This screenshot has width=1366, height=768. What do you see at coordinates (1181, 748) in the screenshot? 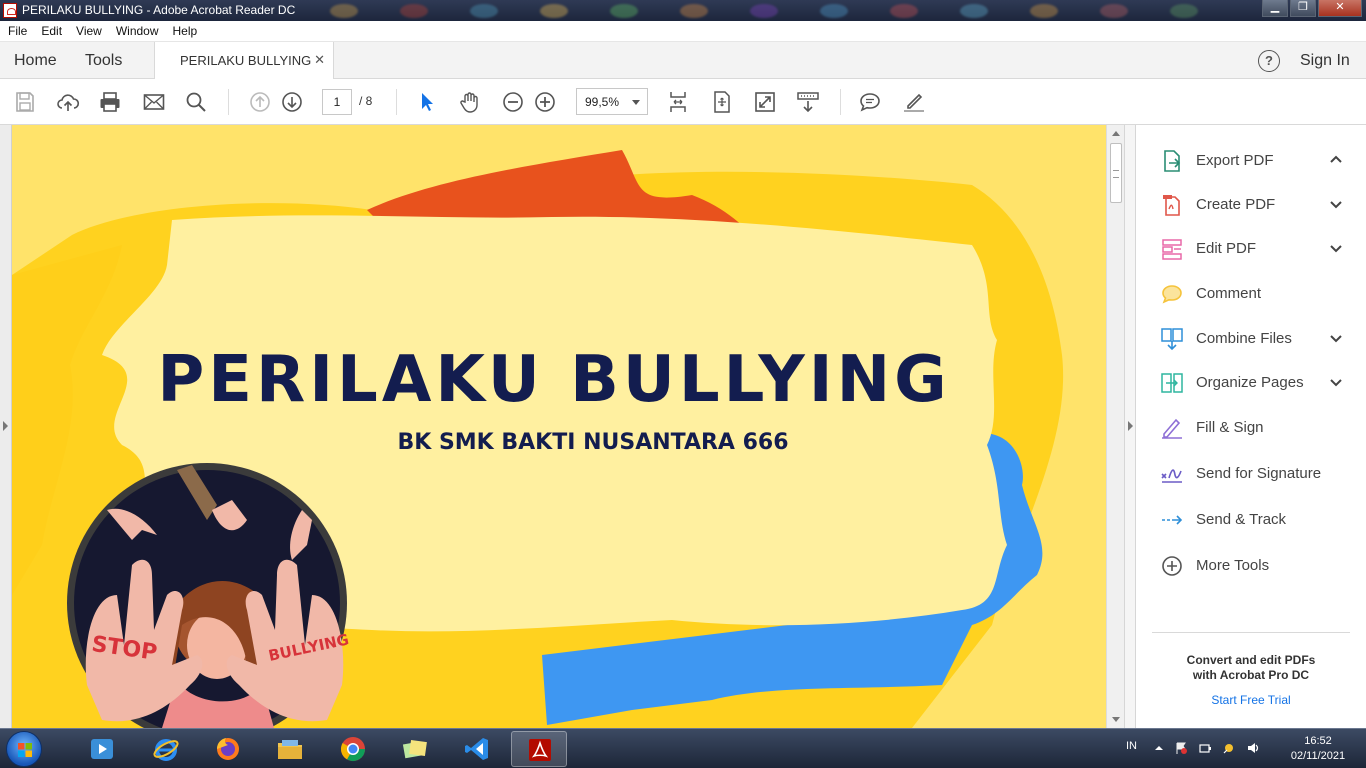
I see `action-center-flag-icon` at bounding box center [1181, 748].